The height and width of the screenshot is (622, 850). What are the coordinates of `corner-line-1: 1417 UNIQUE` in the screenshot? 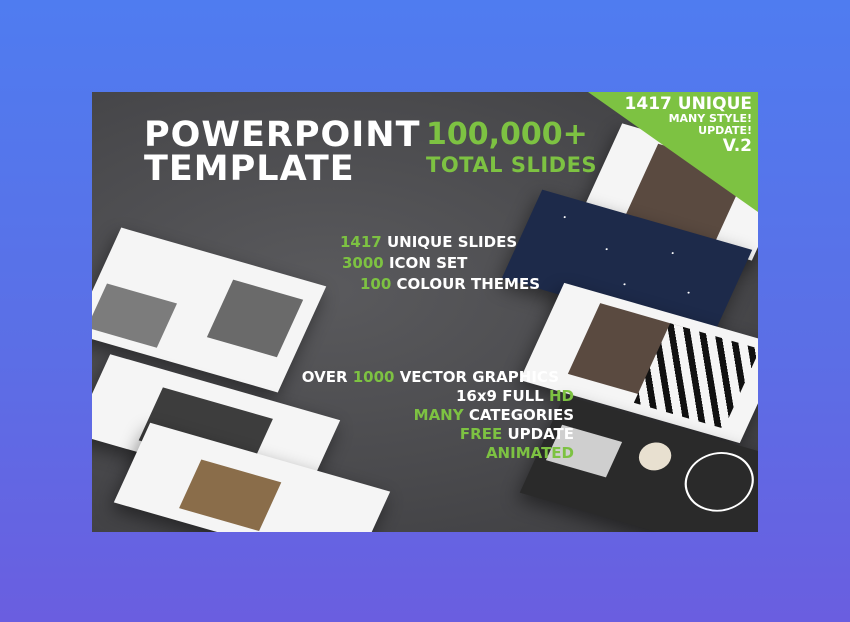 It's located at (688, 104).